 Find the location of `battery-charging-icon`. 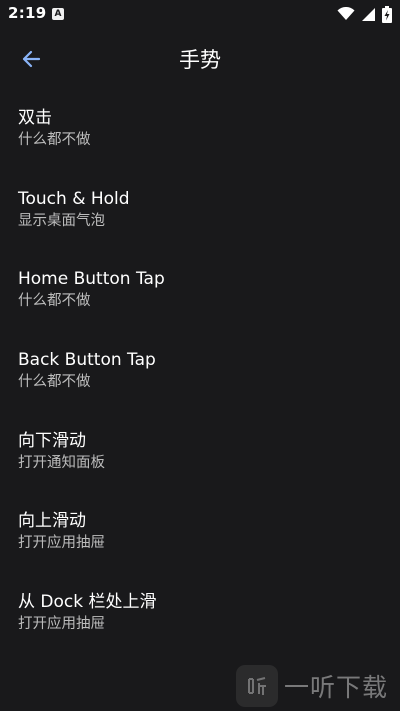

battery-charging-icon is located at coordinates (387, 14).